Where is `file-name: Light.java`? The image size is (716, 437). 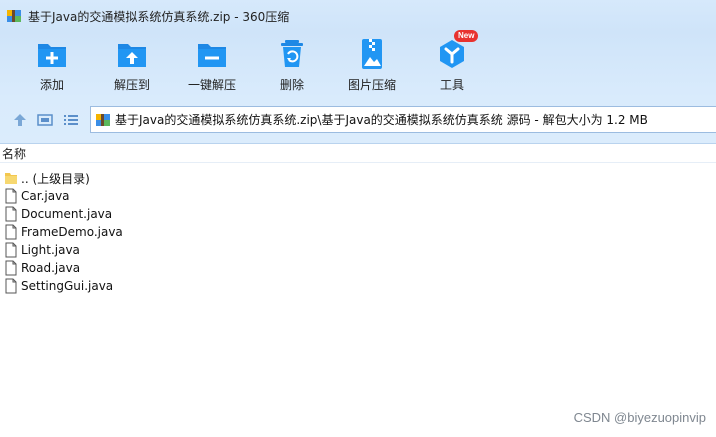 file-name: Light.java is located at coordinates (50, 250).